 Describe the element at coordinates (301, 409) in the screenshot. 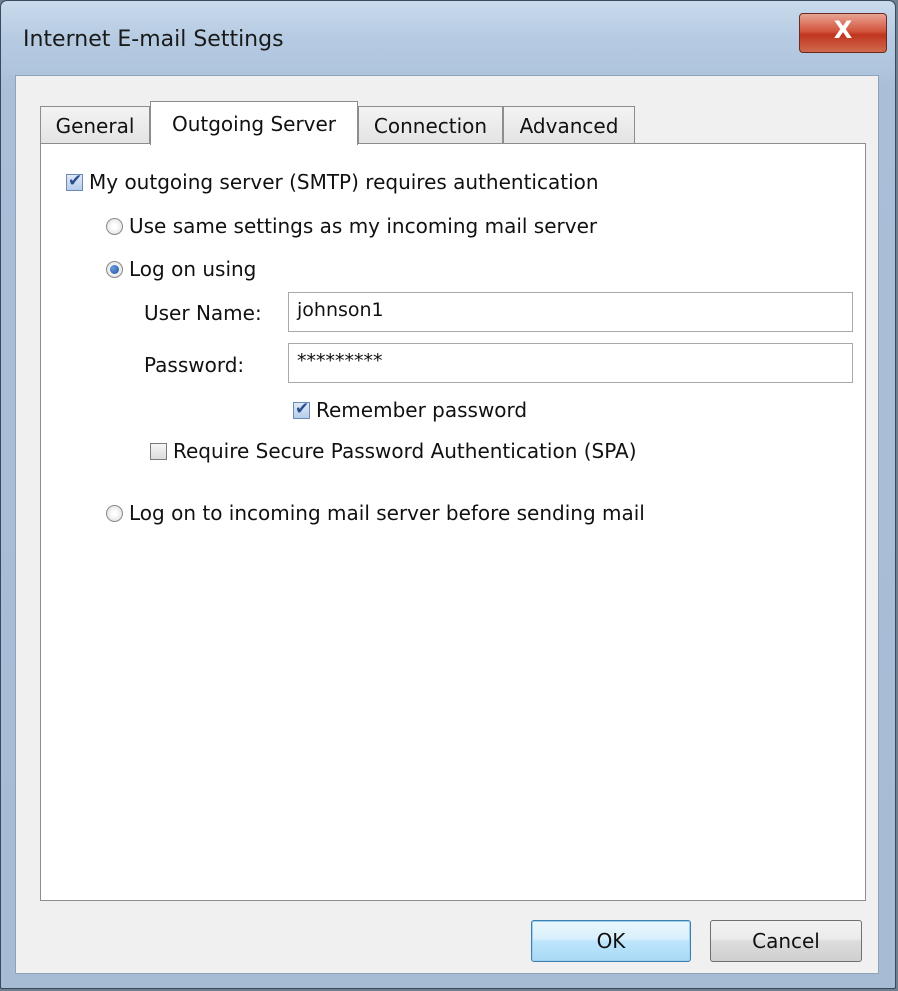

I see `remember-password-checkbox` at that location.